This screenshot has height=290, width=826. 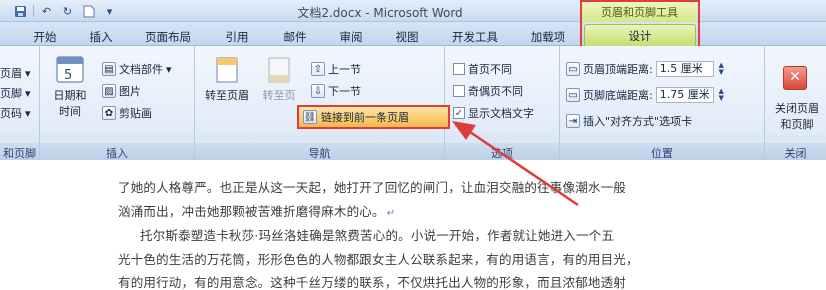 I want to click on doc-parts-label: 文档部件, so click(x=141, y=69).